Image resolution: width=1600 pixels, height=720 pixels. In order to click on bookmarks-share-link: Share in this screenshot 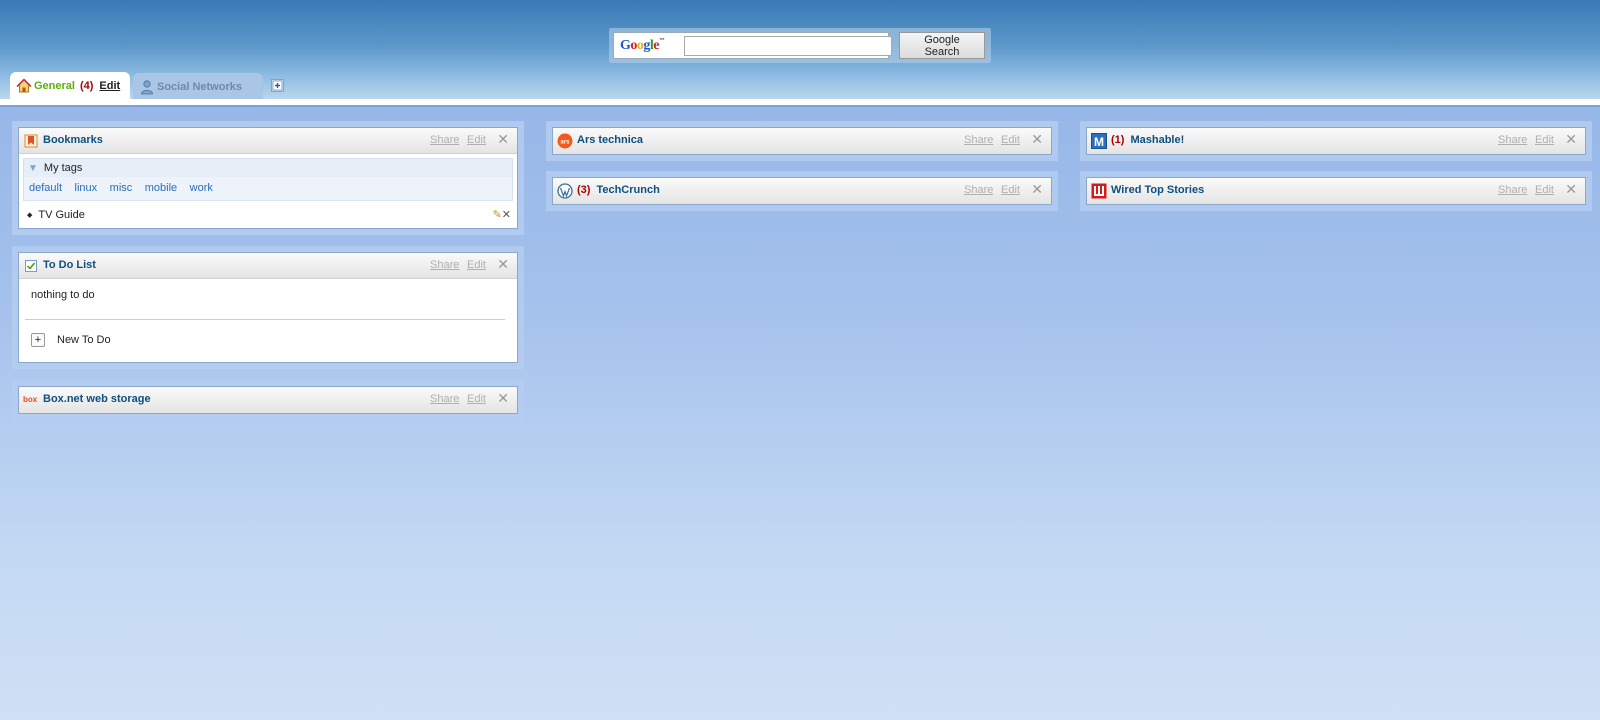, I will do `click(444, 140)`.